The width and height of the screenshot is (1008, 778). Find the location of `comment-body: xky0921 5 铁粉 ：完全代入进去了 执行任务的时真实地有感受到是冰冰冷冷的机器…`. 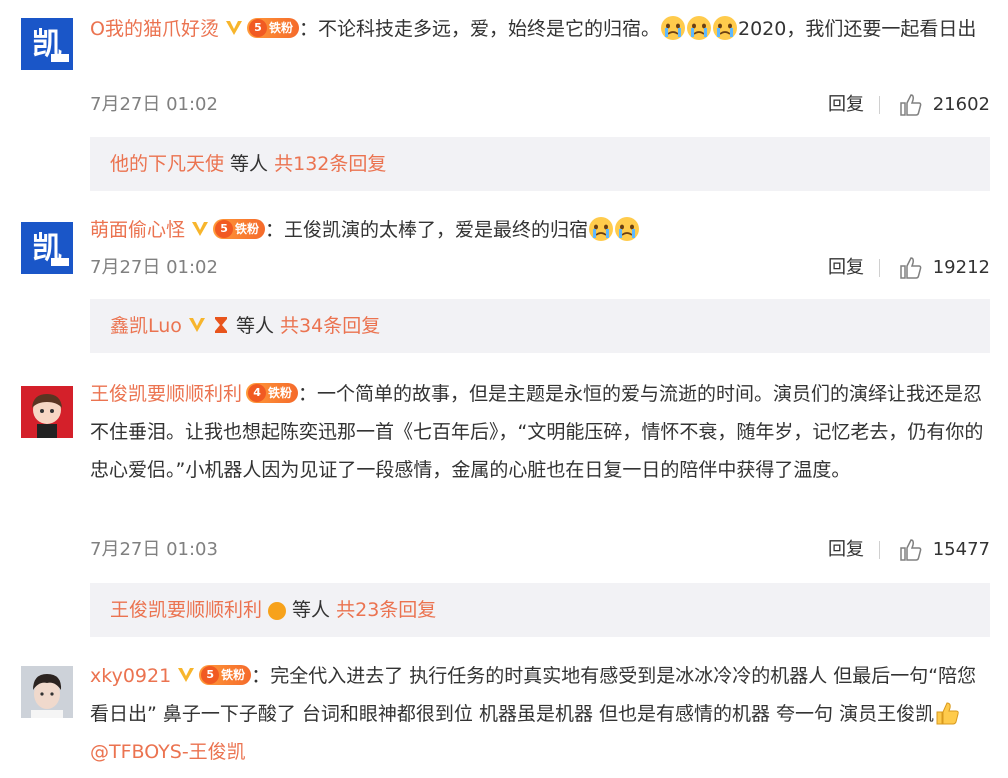

comment-body: xky0921 5 铁粉 ：完全代入进去了 执行任务的时真实地有感受到是冰冰冷冷的机器… is located at coordinates (540, 714).